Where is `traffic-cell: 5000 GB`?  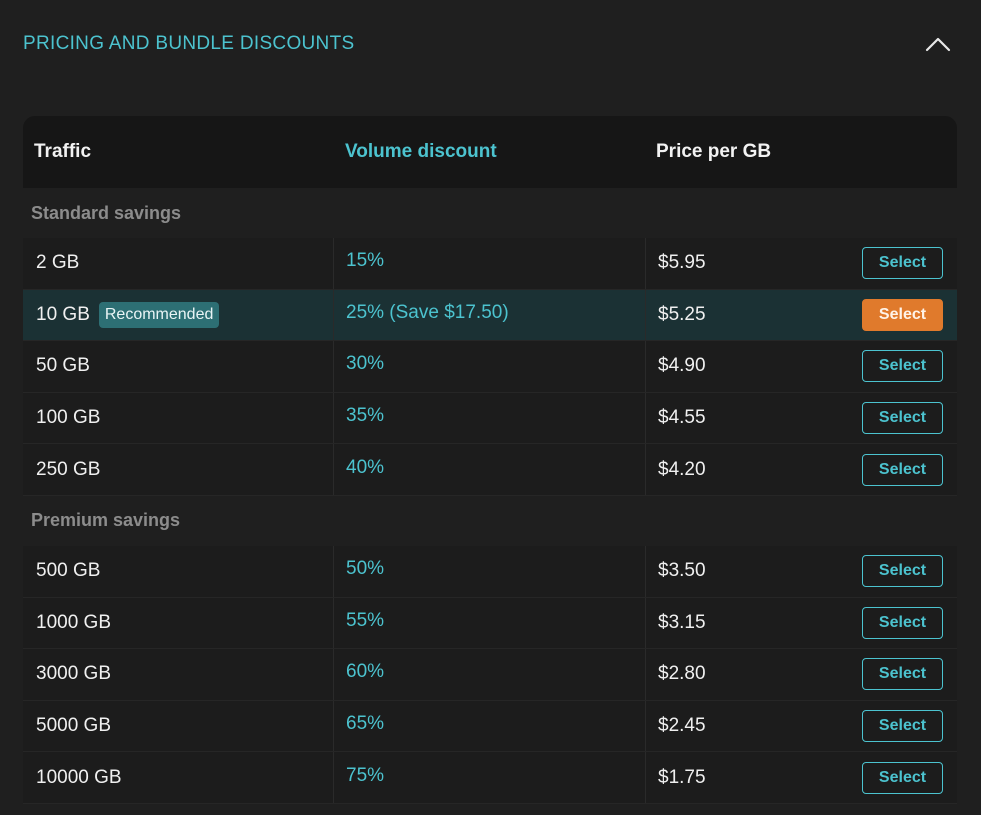 traffic-cell: 5000 GB is located at coordinates (178, 726).